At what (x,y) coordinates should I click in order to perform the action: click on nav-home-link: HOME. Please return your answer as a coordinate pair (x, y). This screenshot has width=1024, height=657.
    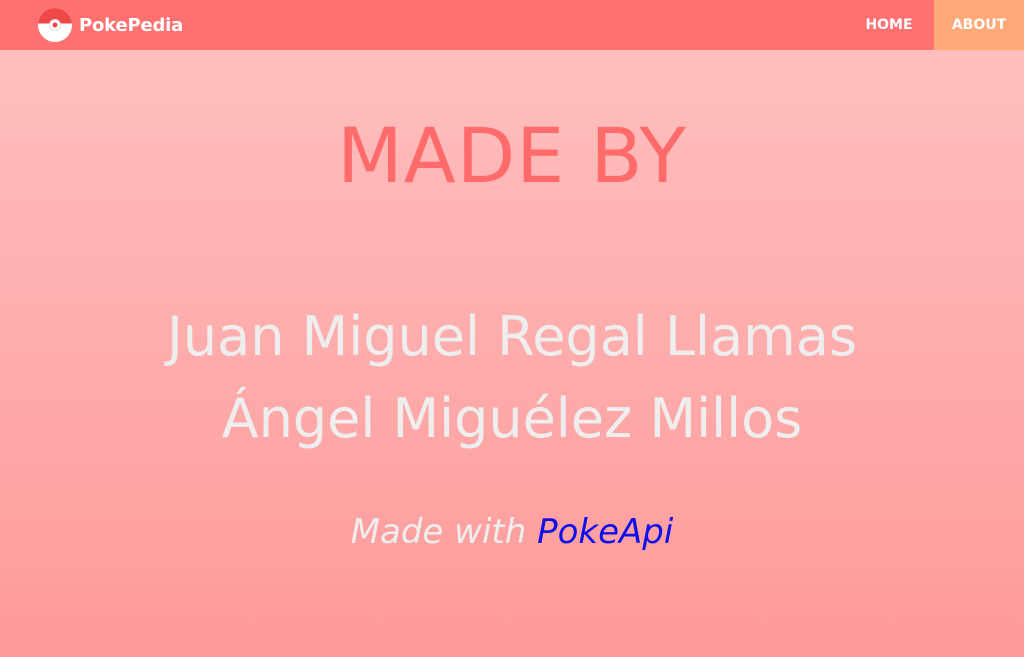
    Looking at the image, I should click on (889, 25).